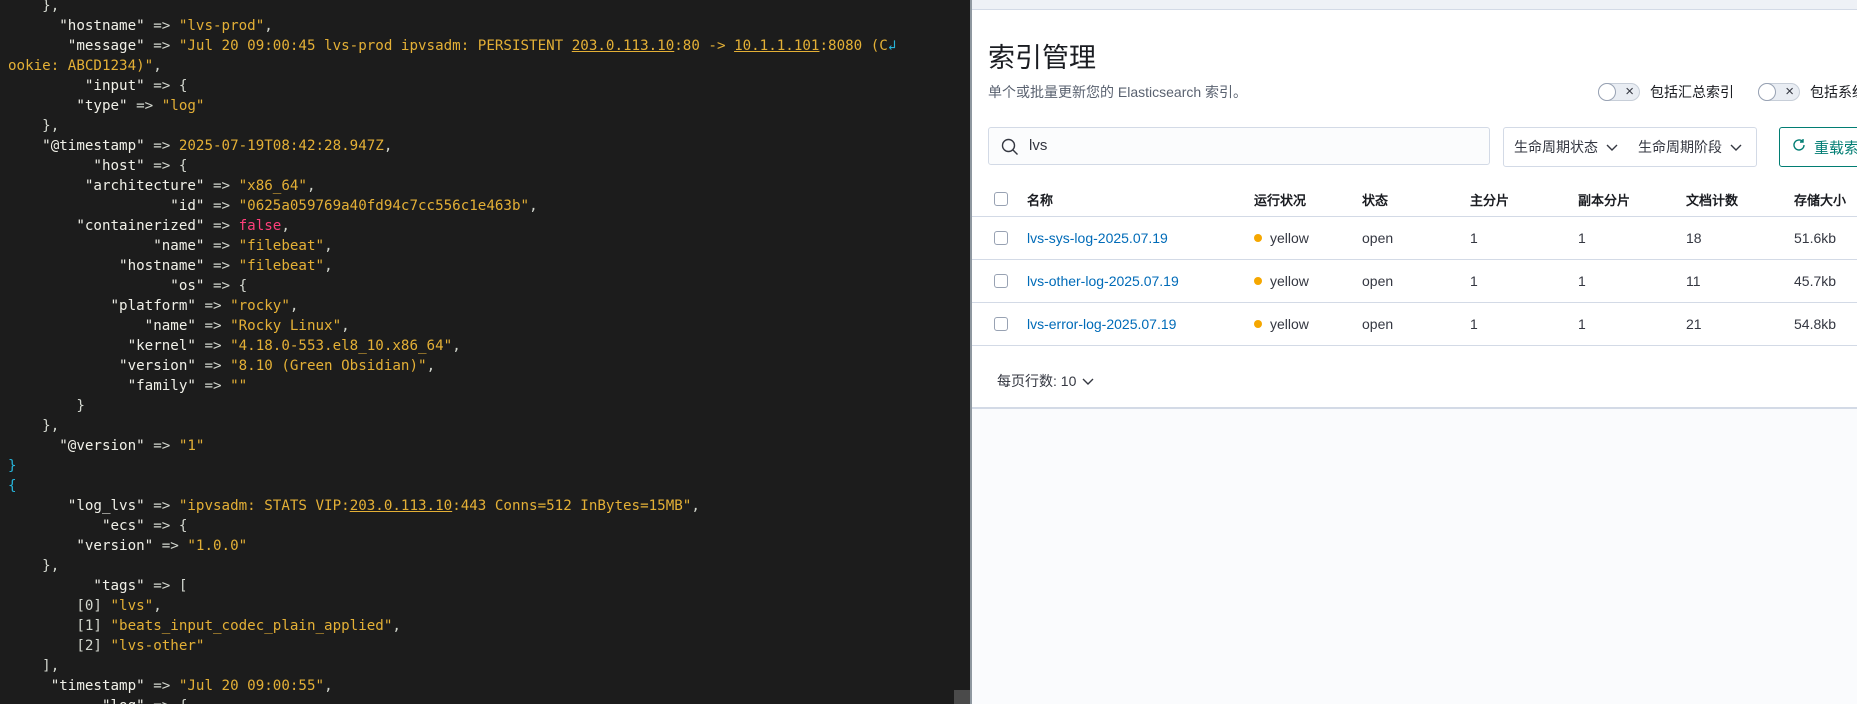 The width and height of the screenshot is (1857, 704). I want to click on terminal-line: "tags" => [, so click(479, 586).